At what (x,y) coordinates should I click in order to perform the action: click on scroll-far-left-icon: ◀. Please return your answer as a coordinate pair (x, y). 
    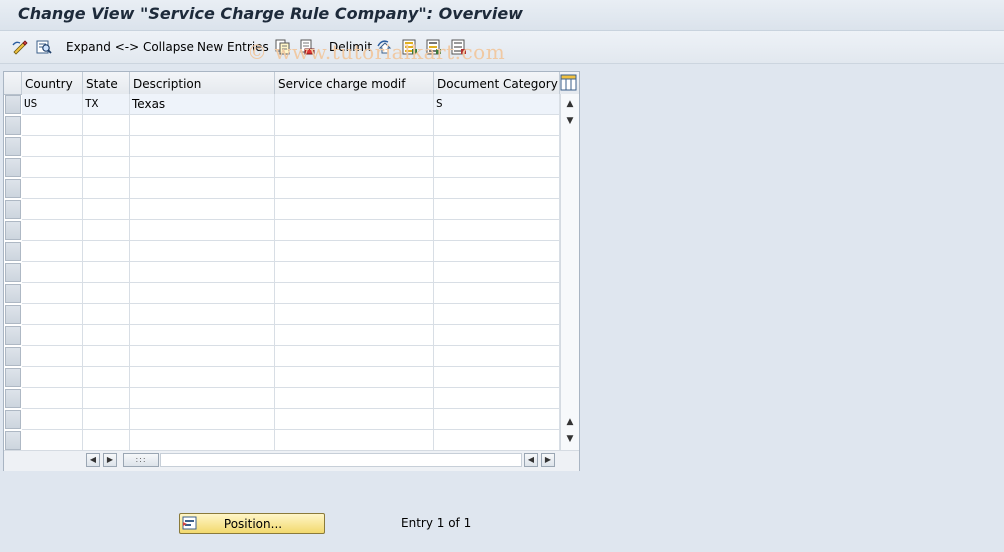
    Looking at the image, I should click on (531, 460).